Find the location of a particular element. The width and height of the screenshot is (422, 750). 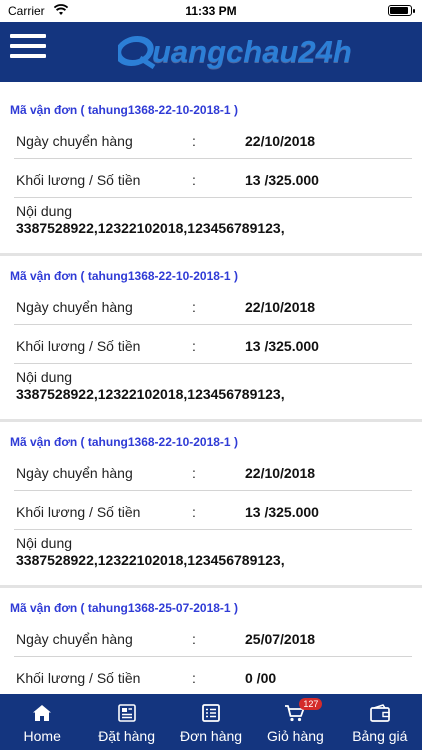

weight-amount-value: 0 /00 is located at coordinates (261, 678).